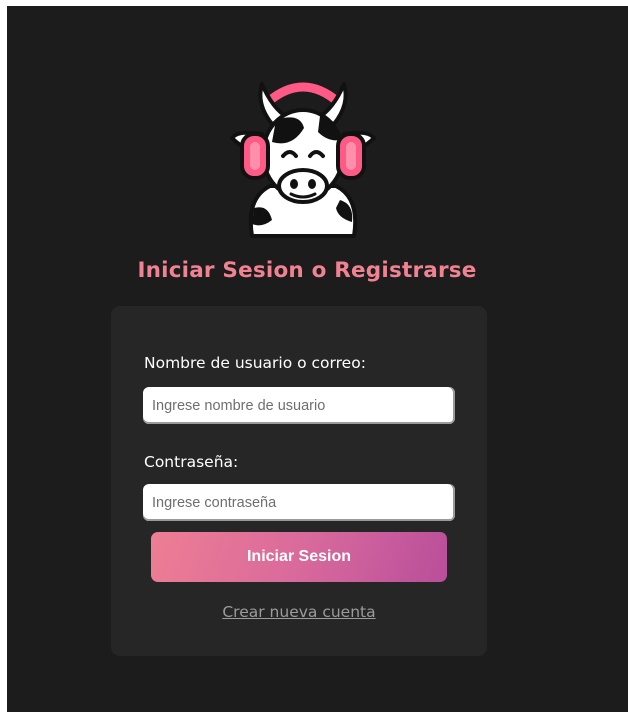 The image size is (628, 712). I want to click on username-input, so click(299, 405).